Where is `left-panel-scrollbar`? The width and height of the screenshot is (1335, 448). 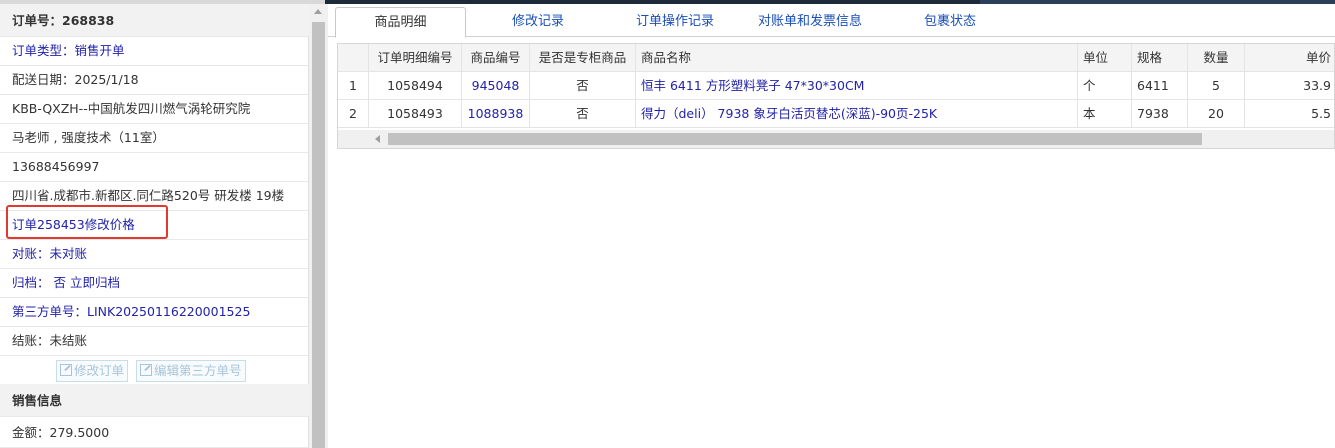
left-panel-scrollbar is located at coordinates (318, 226).